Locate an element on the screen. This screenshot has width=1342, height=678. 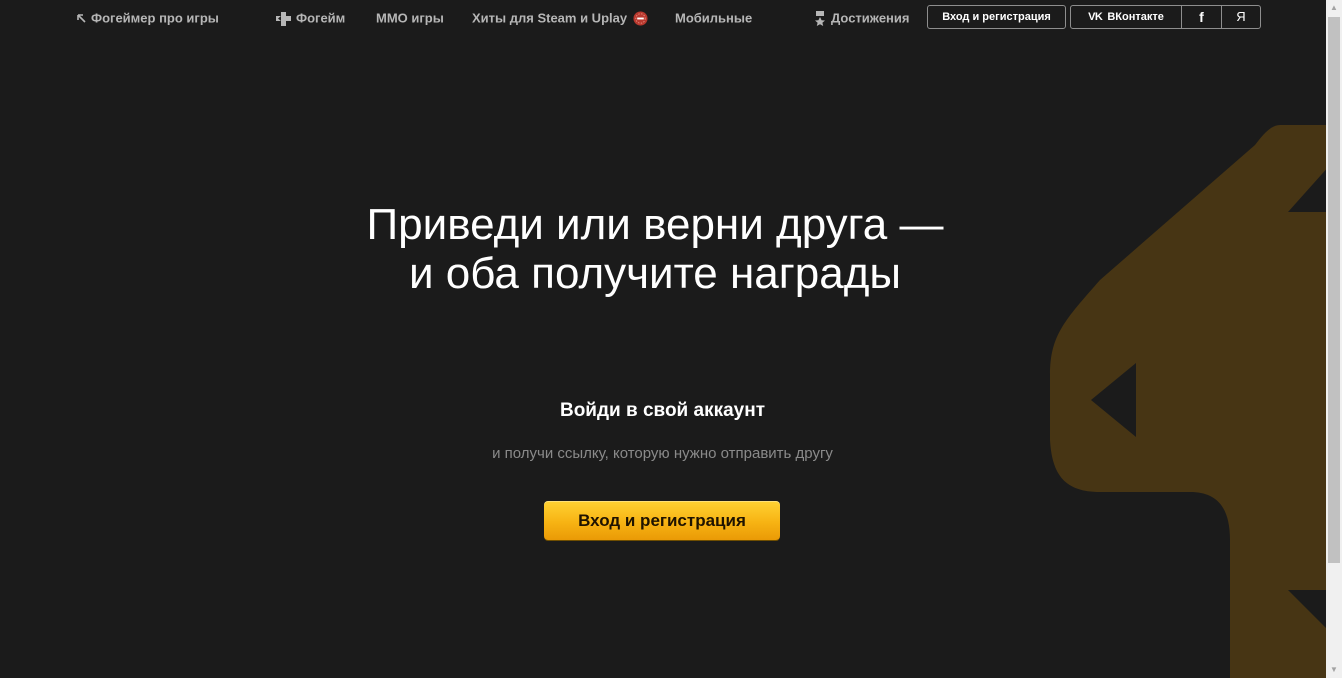
fogame-logo-icon is located at coordinates (283, 18).